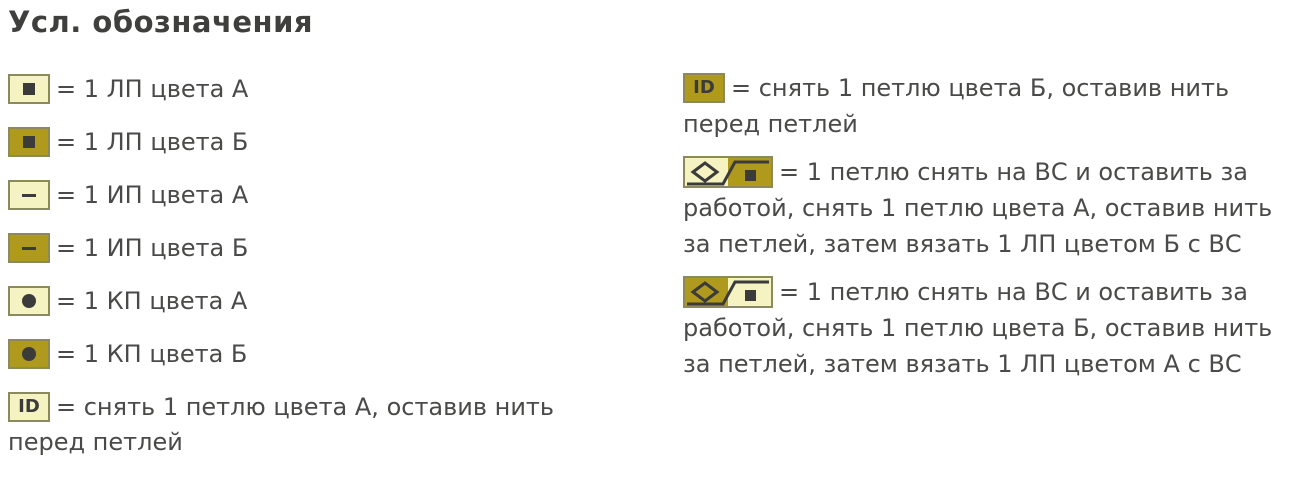  Describe the element at coordinates (318, 142) in the screenshot. I see `legend-item: = 1 ЛП цвета Б` at that location.